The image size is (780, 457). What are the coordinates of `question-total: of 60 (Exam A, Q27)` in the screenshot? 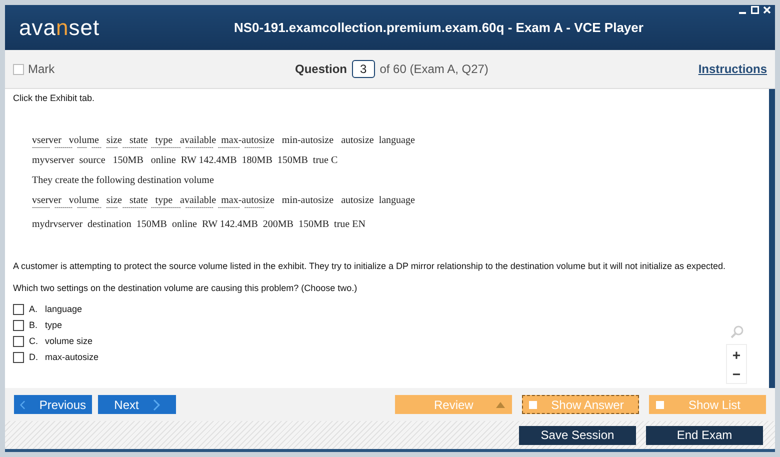 It's located at (434, 69).